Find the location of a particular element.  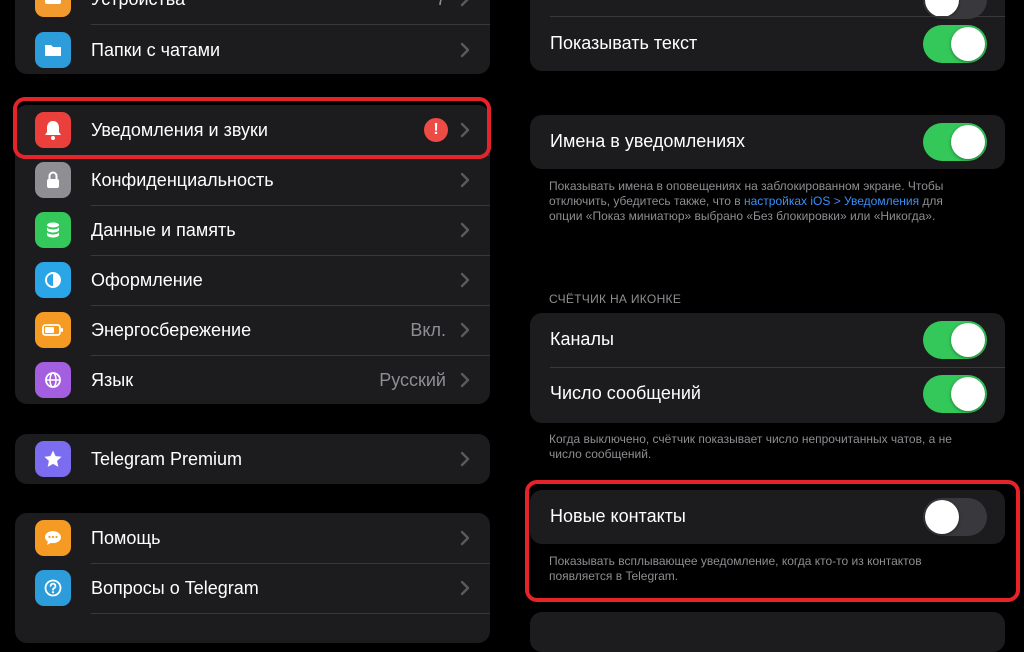

menu-item-label: Язык is located at coordinates (112, 379).